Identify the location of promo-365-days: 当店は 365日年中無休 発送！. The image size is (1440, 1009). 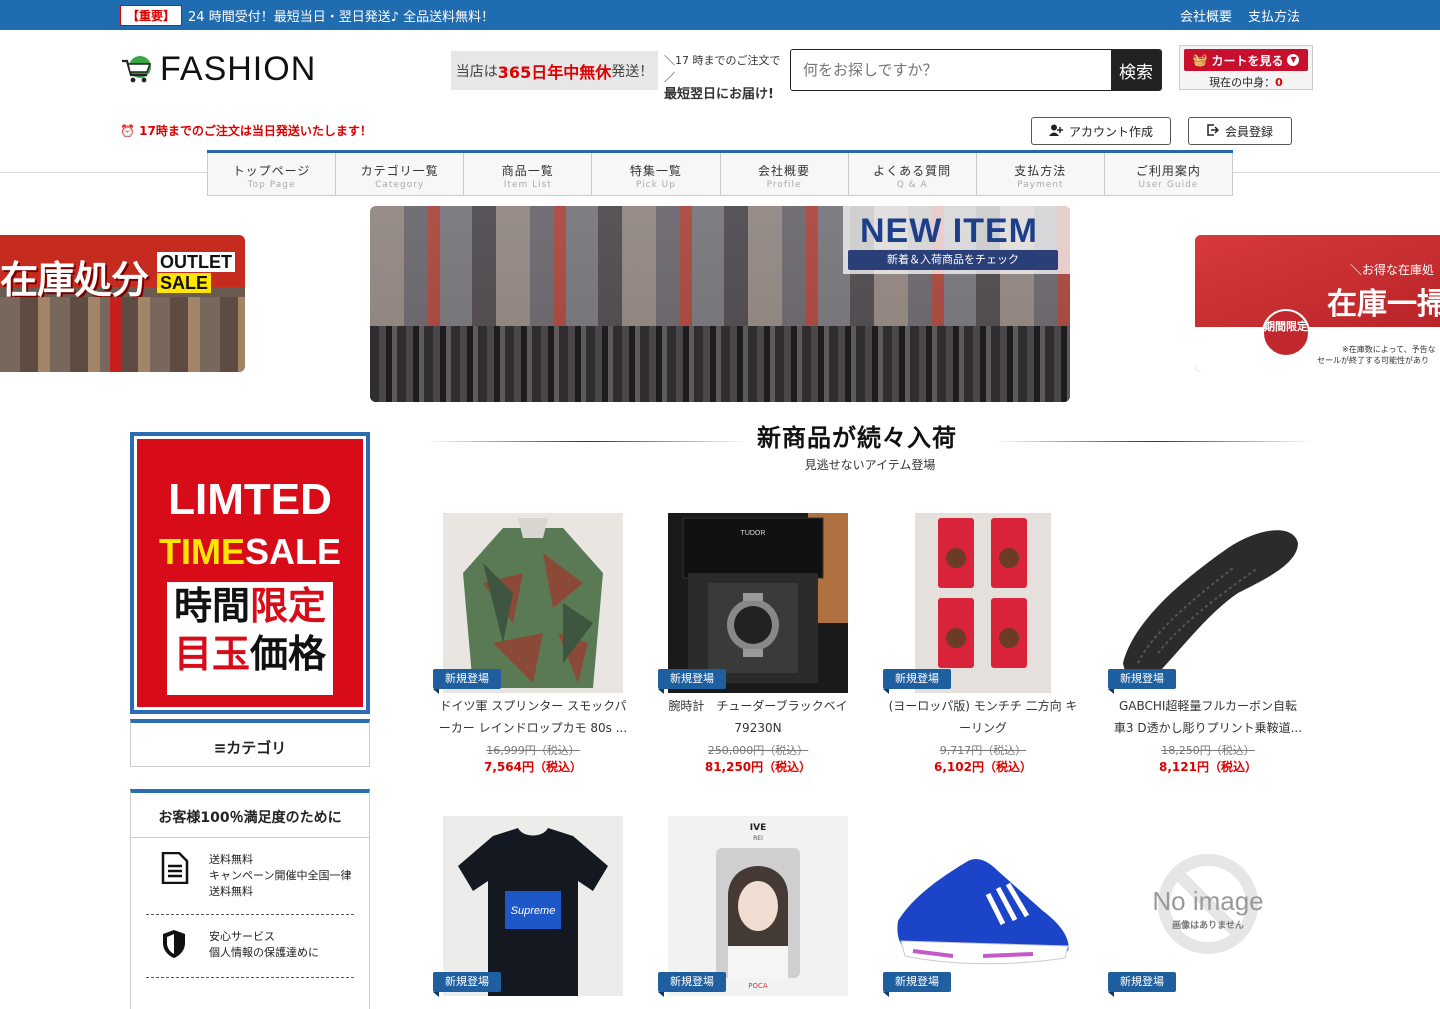
(554, 70).